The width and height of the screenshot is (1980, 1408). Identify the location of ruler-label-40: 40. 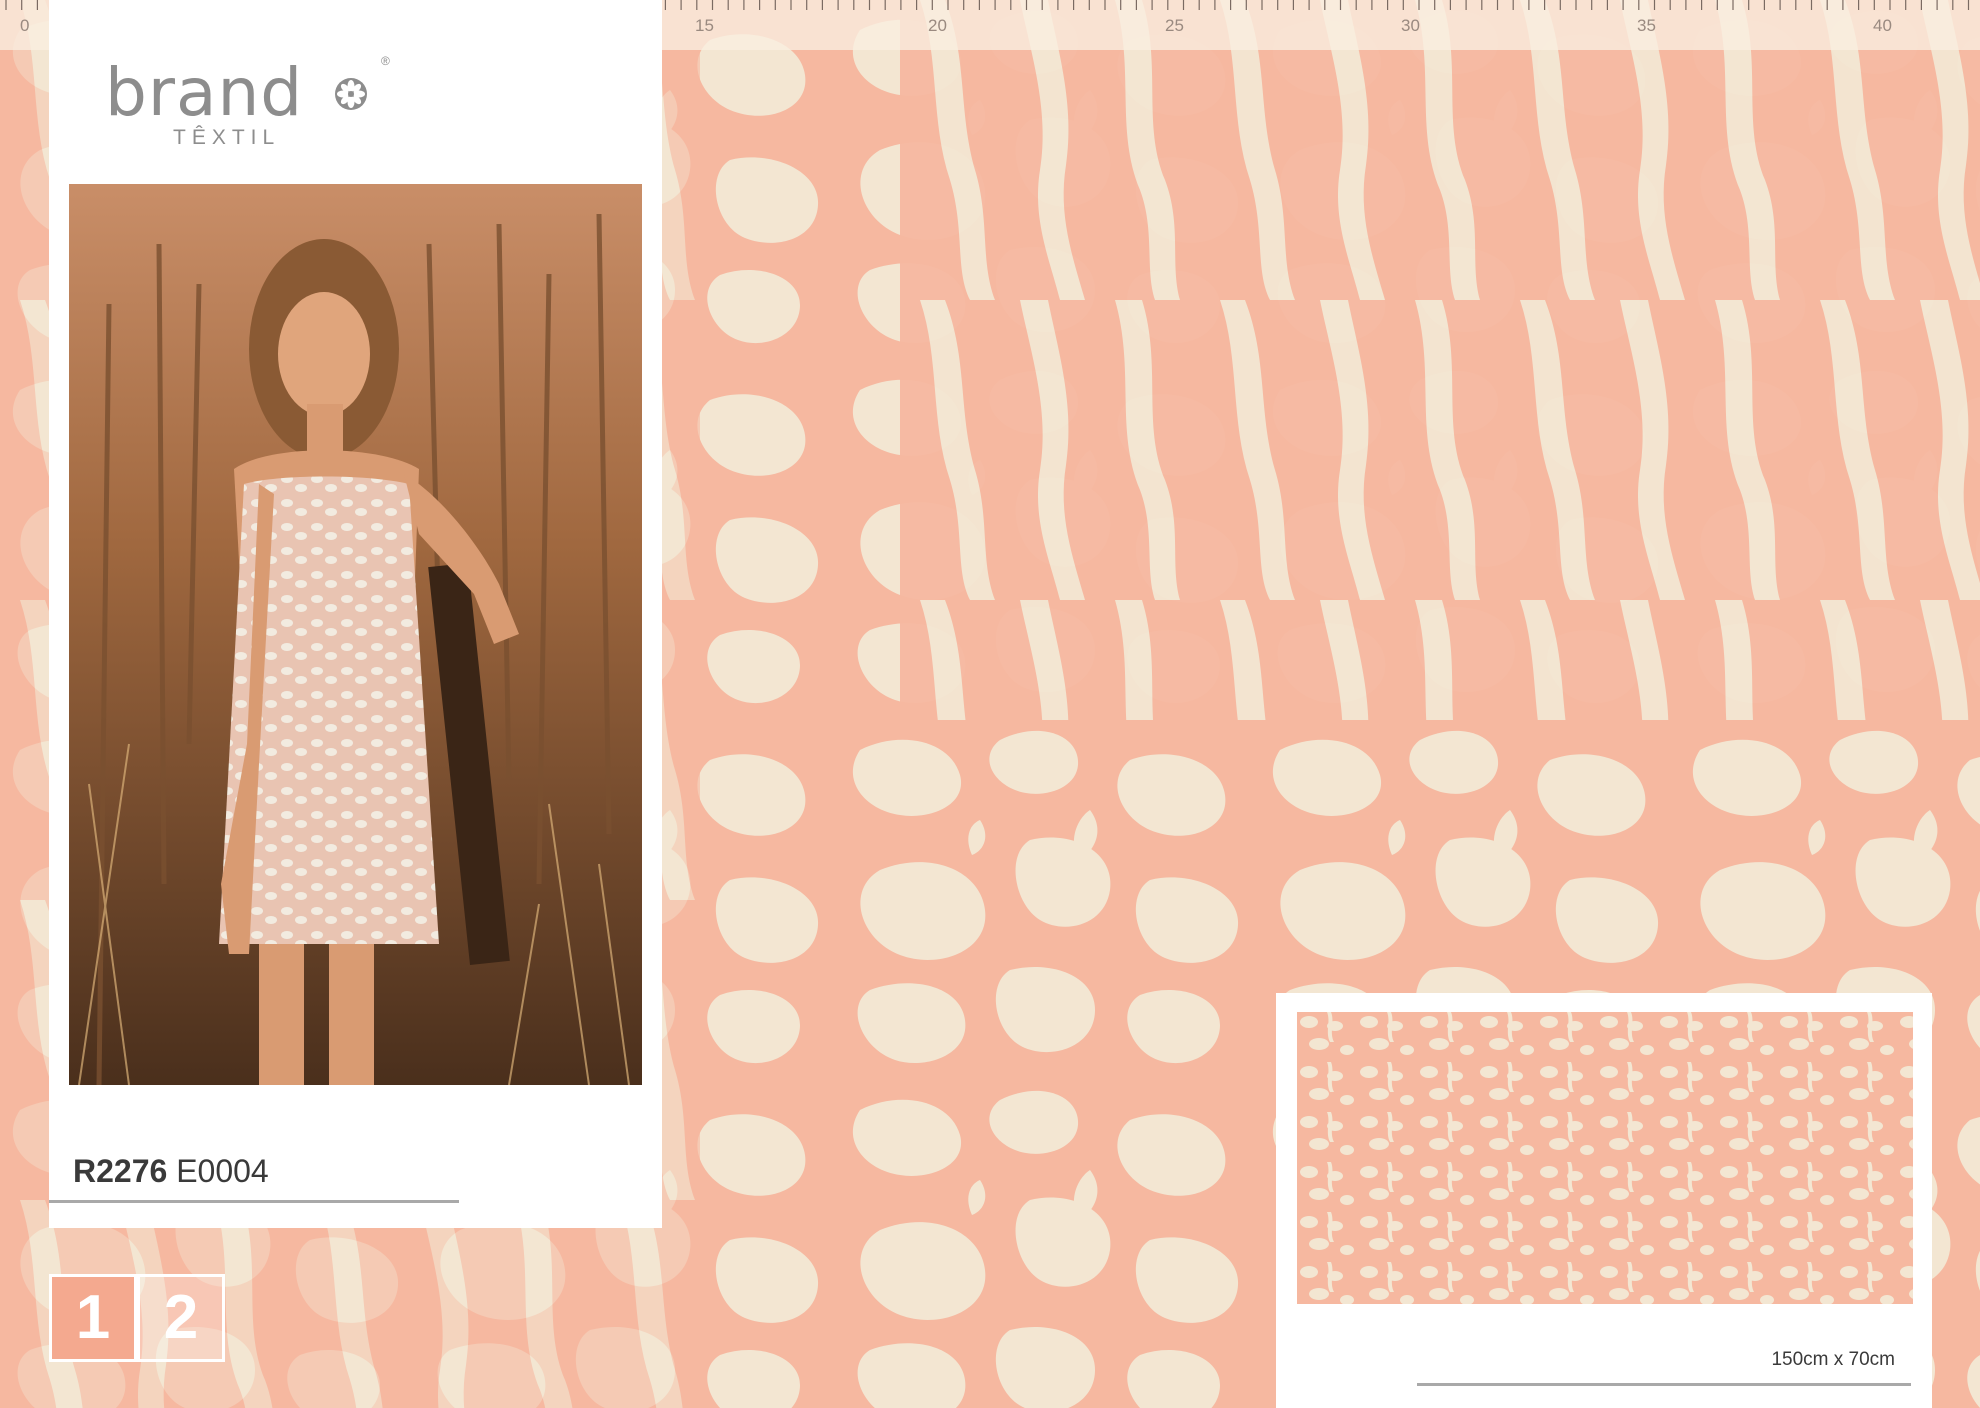
(1882, 25).